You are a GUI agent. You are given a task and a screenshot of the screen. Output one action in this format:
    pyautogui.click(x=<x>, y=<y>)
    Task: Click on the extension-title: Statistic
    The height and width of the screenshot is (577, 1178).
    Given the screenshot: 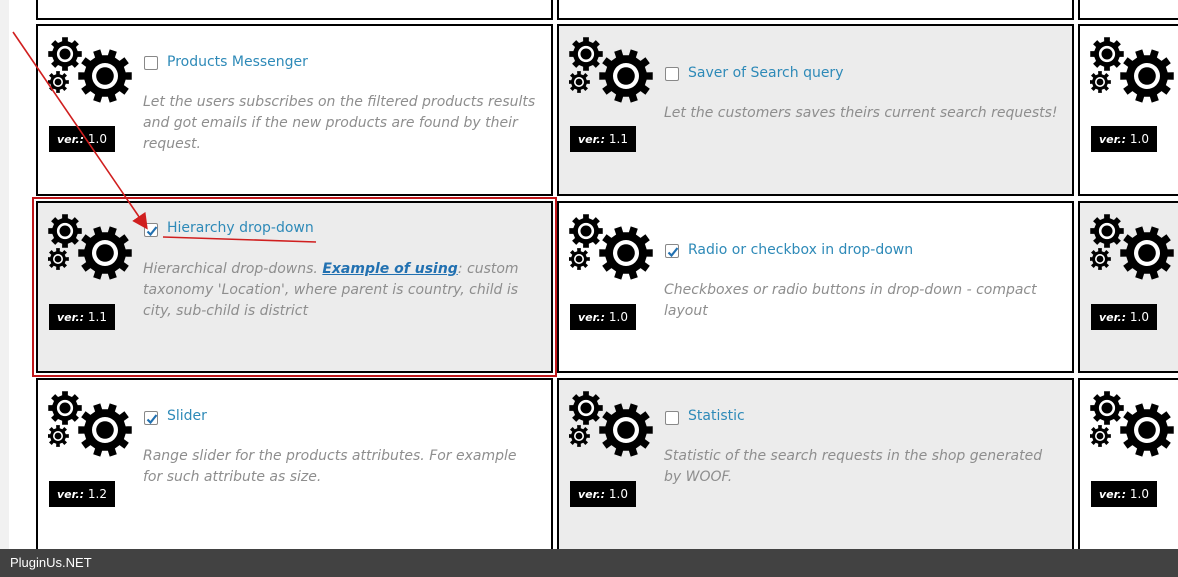 What is the action you would take?
    pyautogui.click(x=716, y=416)
    